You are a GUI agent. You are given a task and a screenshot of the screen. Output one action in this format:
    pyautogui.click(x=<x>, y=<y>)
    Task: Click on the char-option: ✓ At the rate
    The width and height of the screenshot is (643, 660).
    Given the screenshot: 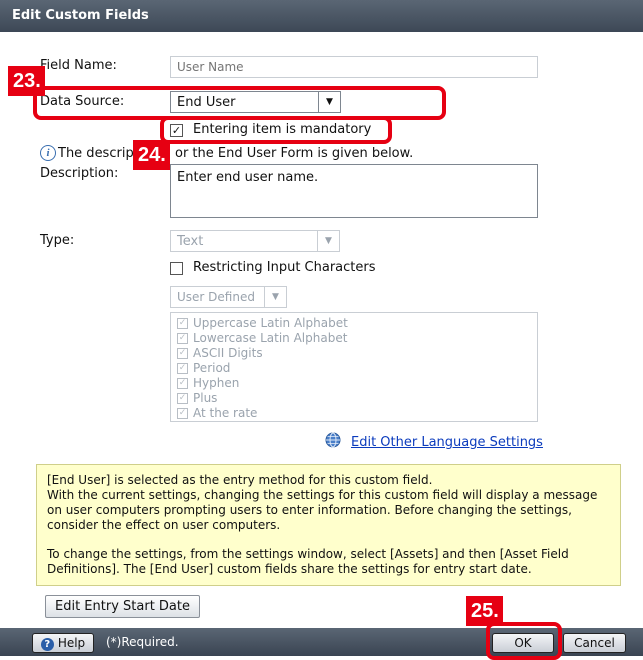 What is the action you would take?
    pyautogui.click(x=354, y=413)
    